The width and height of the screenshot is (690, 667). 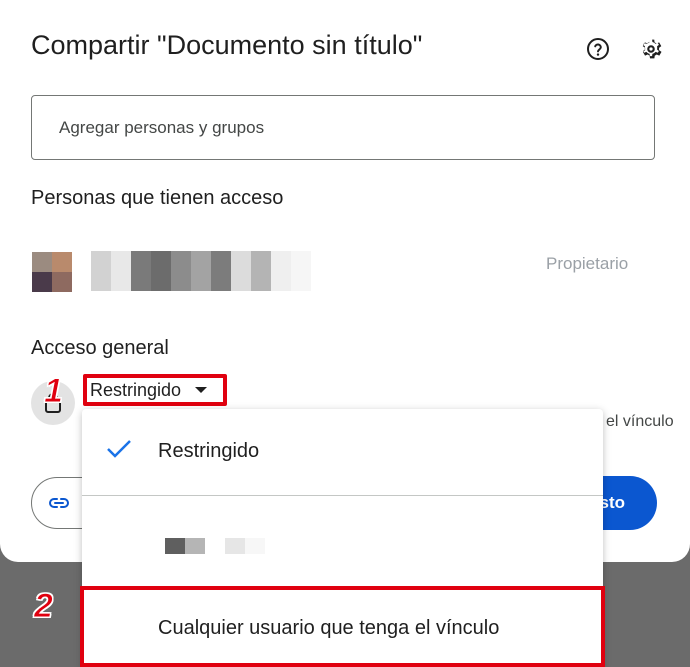 What do you see at coordinates (342, 541) in the screenshot?
I see `option-organization` at bounding box center [342, 541].